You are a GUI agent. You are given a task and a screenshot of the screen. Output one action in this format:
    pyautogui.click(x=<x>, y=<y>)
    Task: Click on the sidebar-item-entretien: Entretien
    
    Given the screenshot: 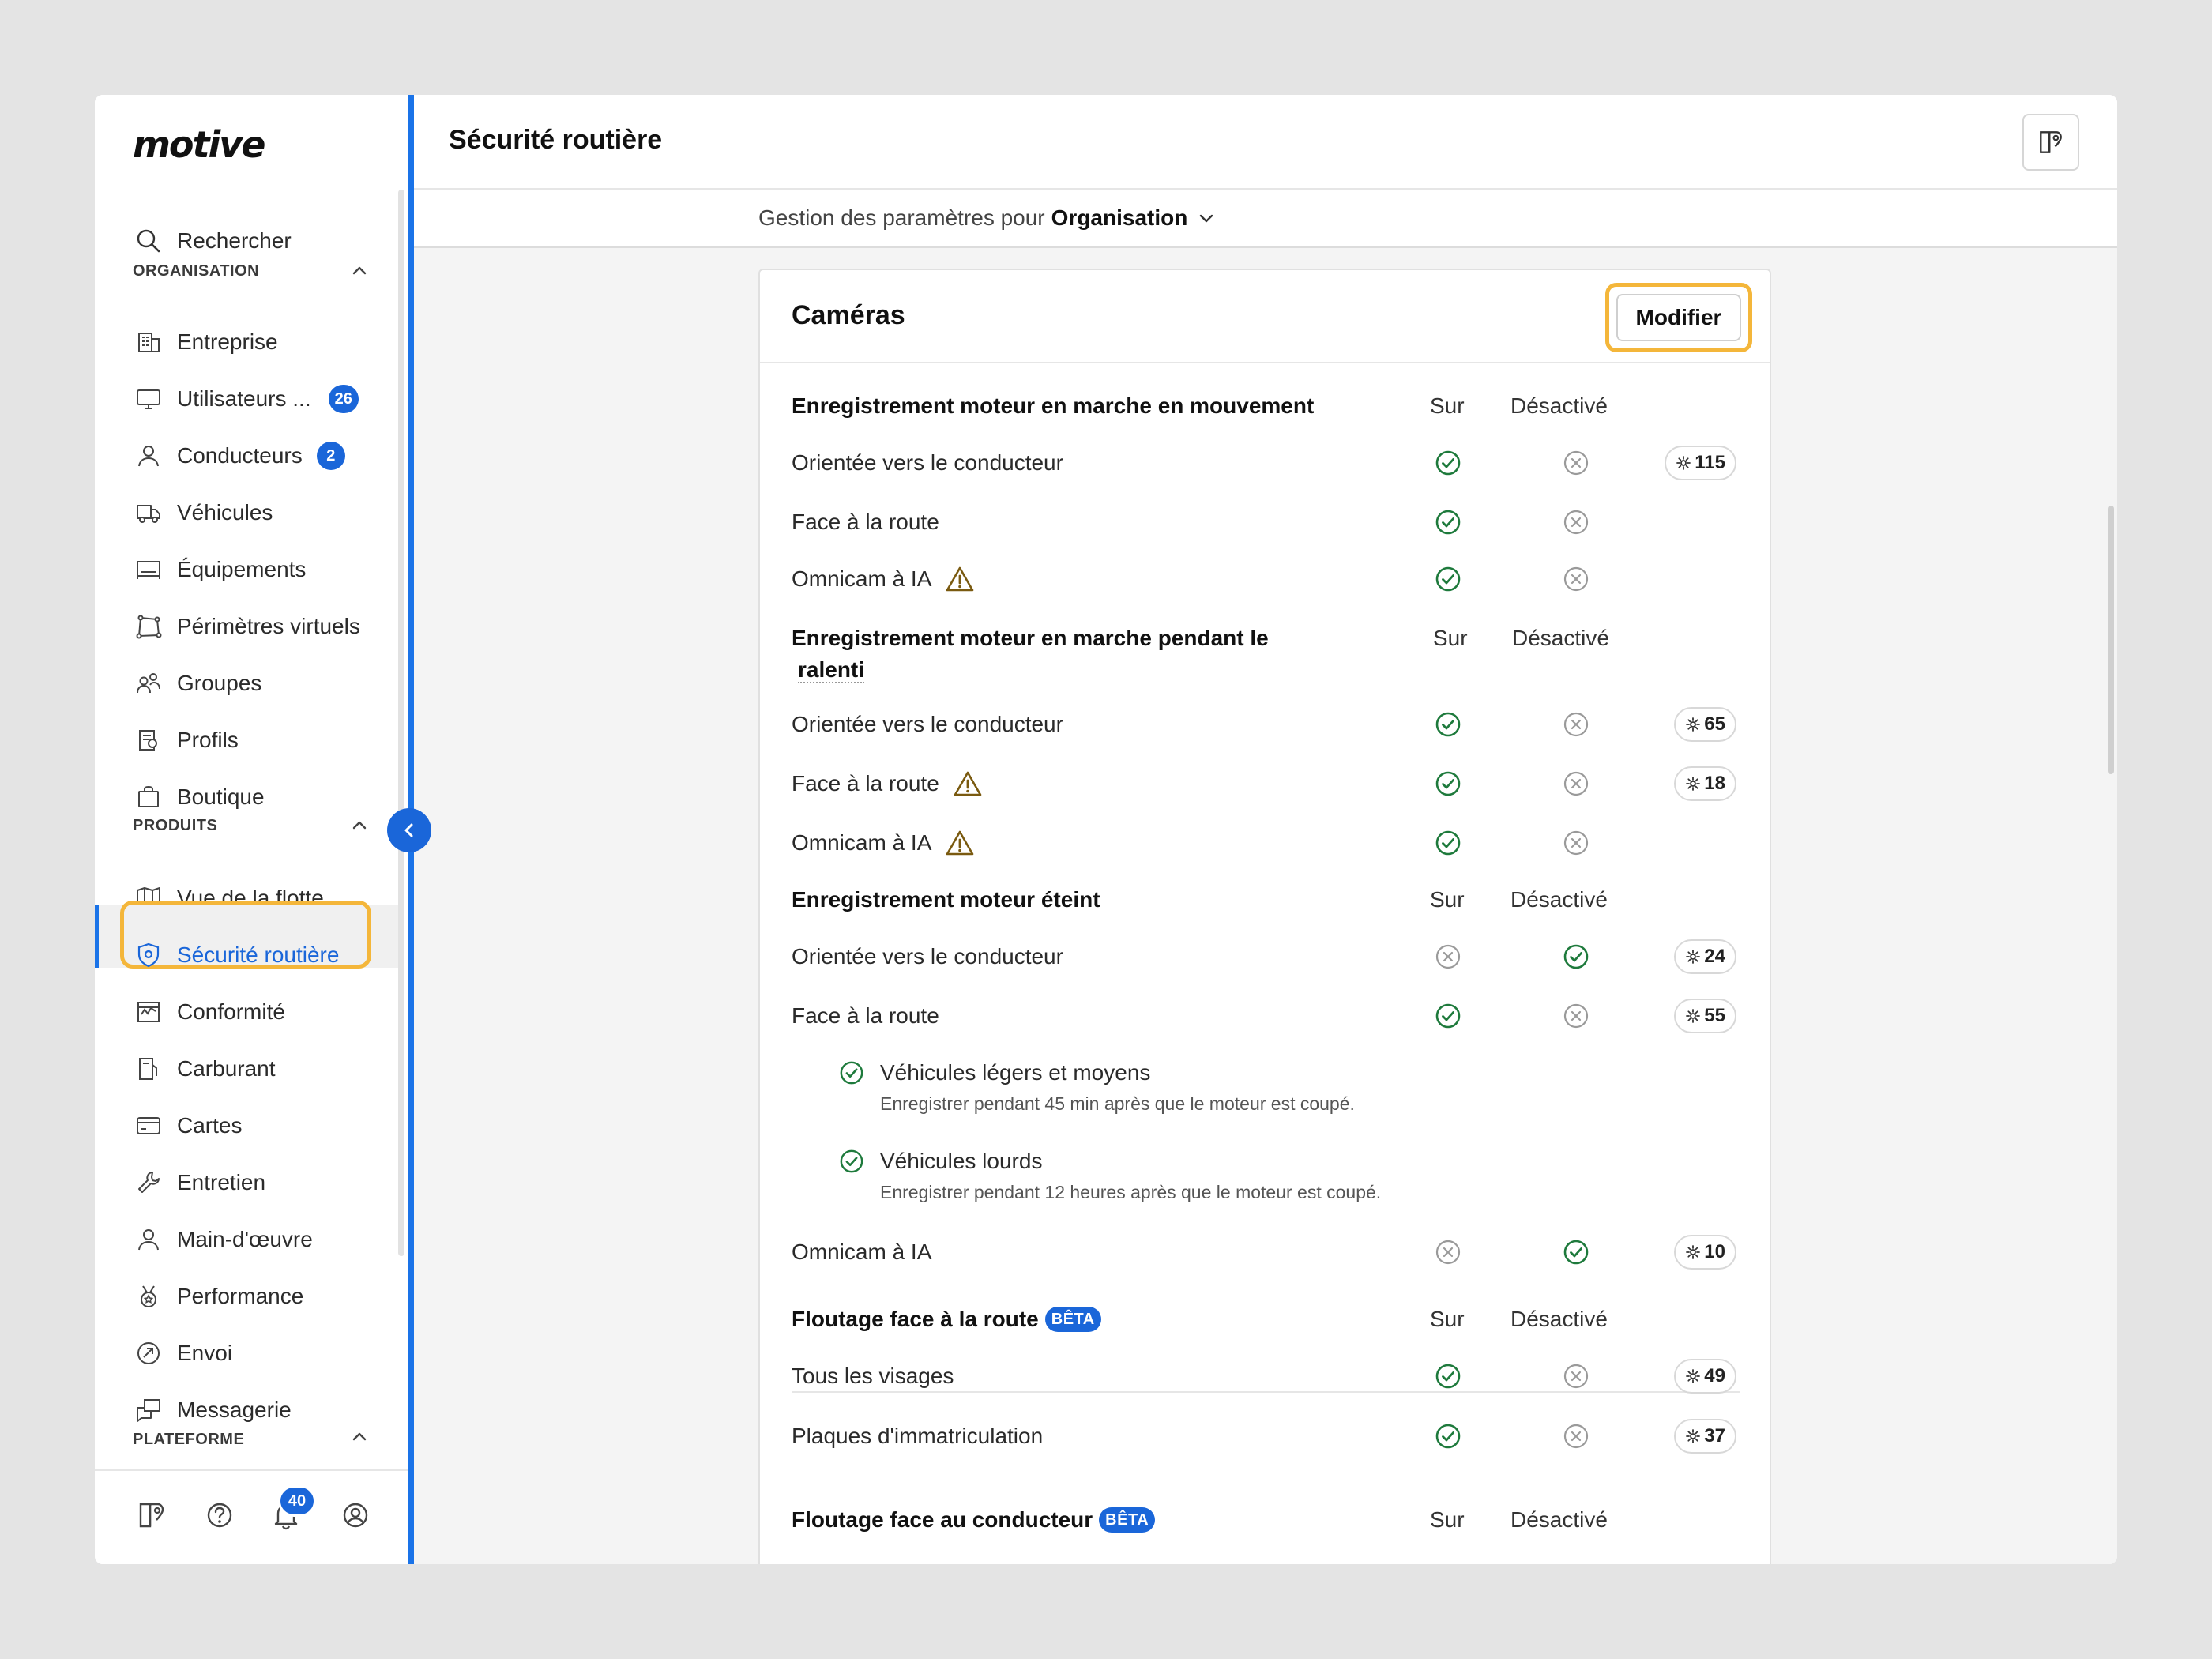 What is the action you would take?
    pyautogui.click(x=199, y=1182)
    